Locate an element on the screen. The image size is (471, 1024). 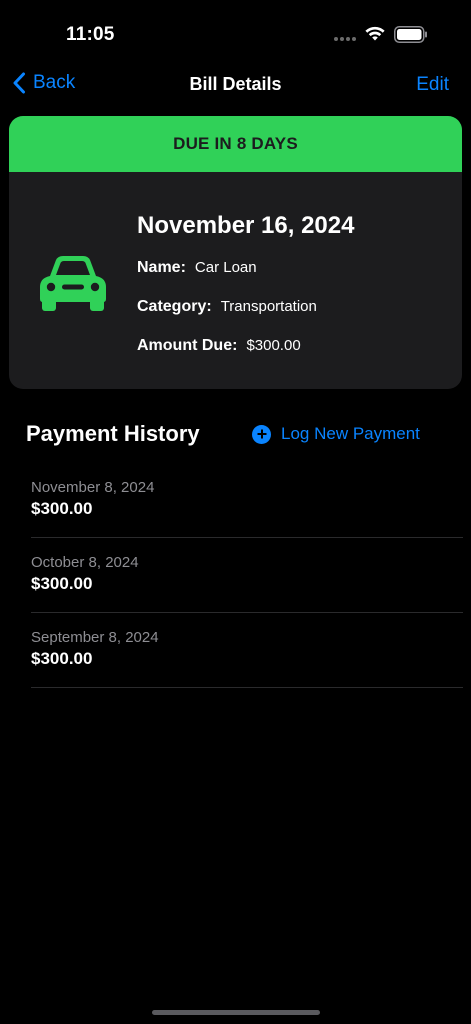
edit-button: Edit is located at coordinates (432, 85).